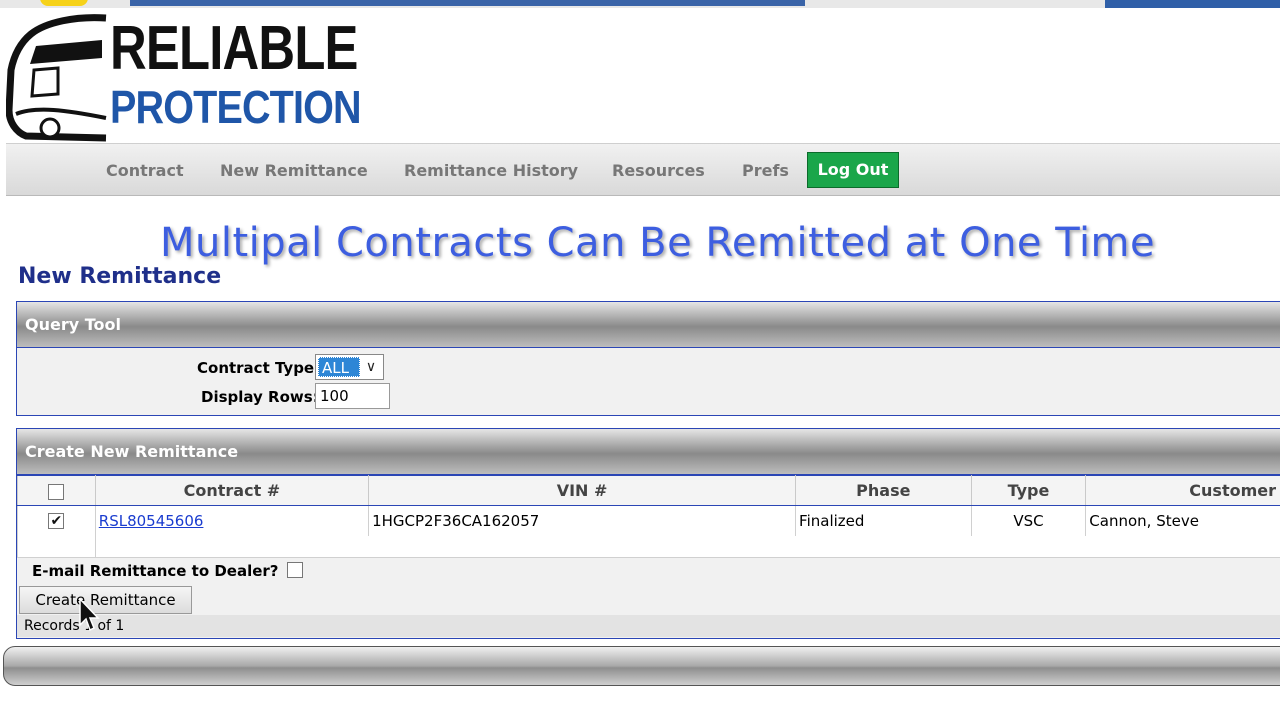 The image size is (1280, 720). Describe the element at coordinates (648, 546) in the screenshot. I see `table-empty-row` at that location.